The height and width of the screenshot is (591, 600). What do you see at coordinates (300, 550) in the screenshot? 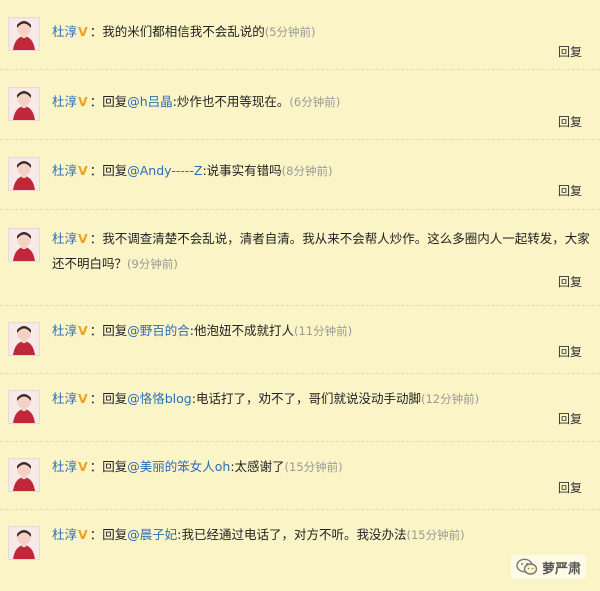
I see `comment-item: 杜淳V ：回复@晨子妃:我已经通过电话了，对方不听。我没办法(15分钟前)` at bounding box center [300, 550].